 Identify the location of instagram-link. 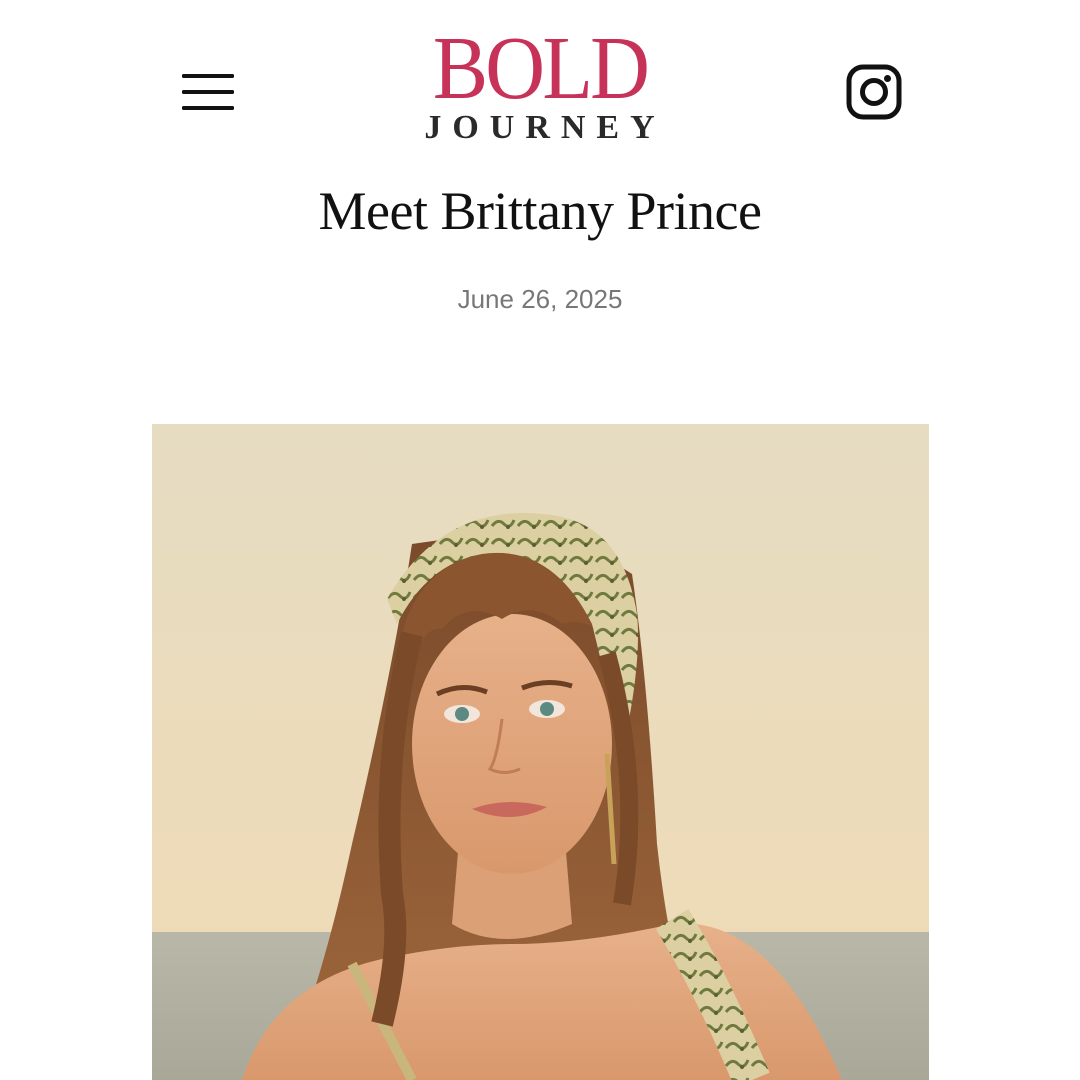
(874, 92).